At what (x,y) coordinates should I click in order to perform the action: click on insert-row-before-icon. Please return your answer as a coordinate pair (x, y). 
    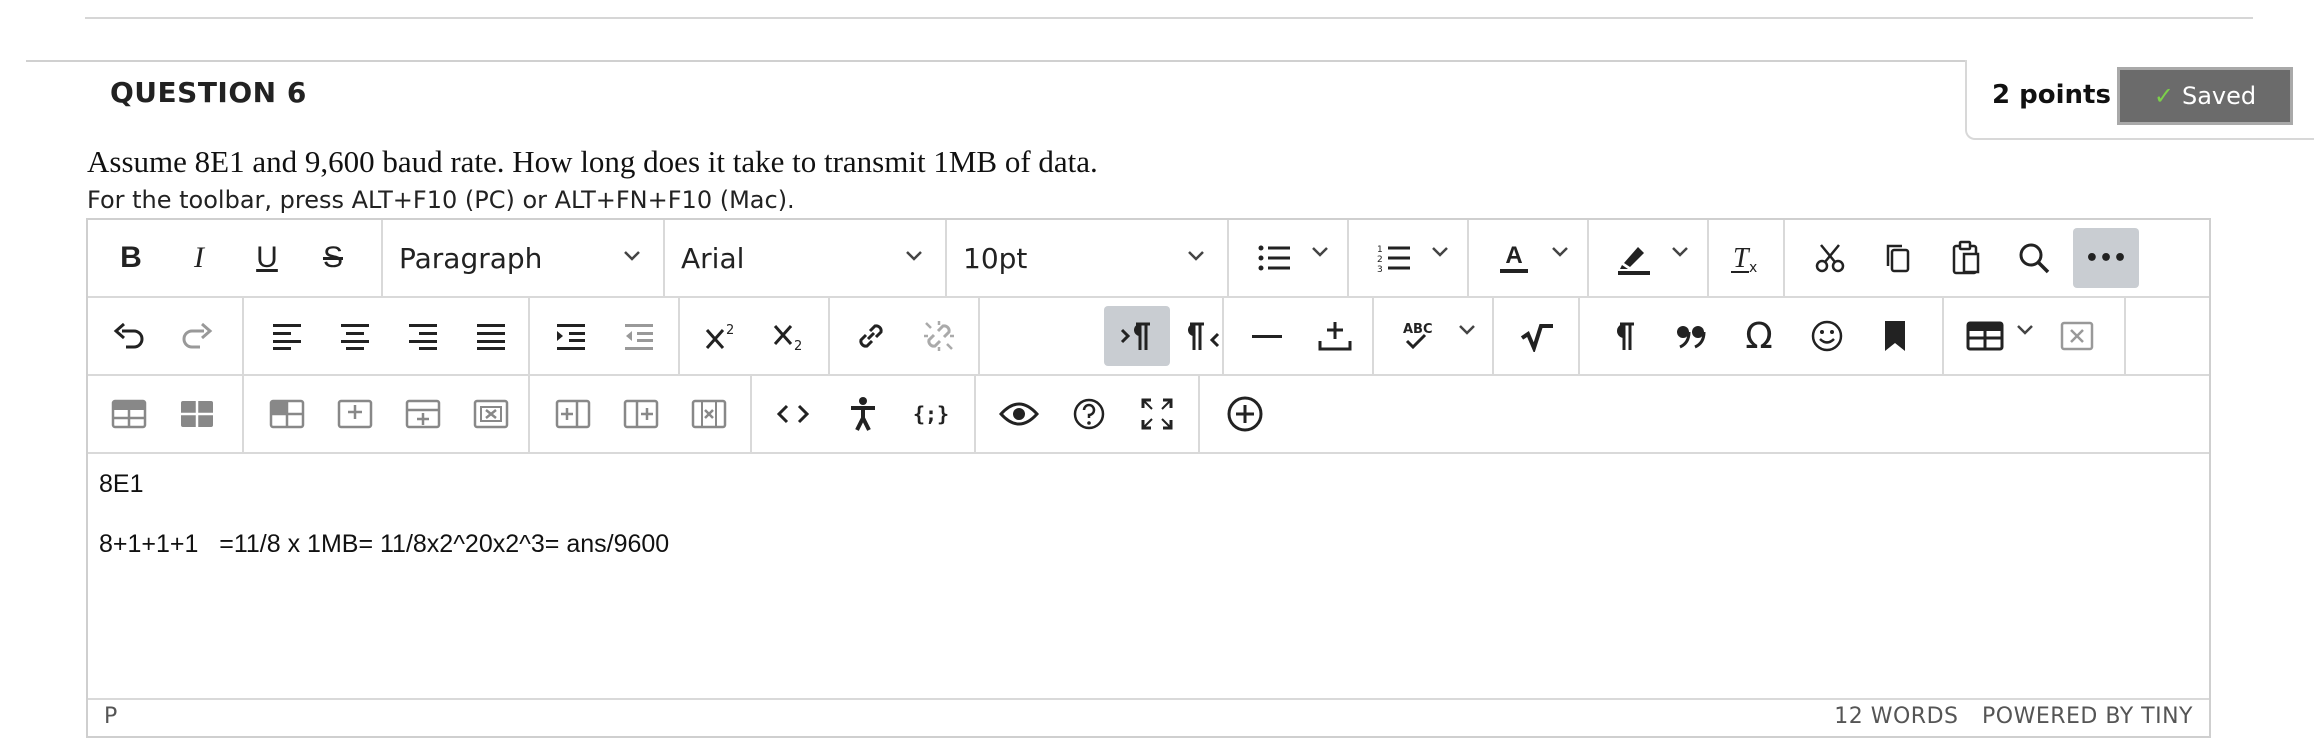
    Looking at the image, I should click on (355, 414).